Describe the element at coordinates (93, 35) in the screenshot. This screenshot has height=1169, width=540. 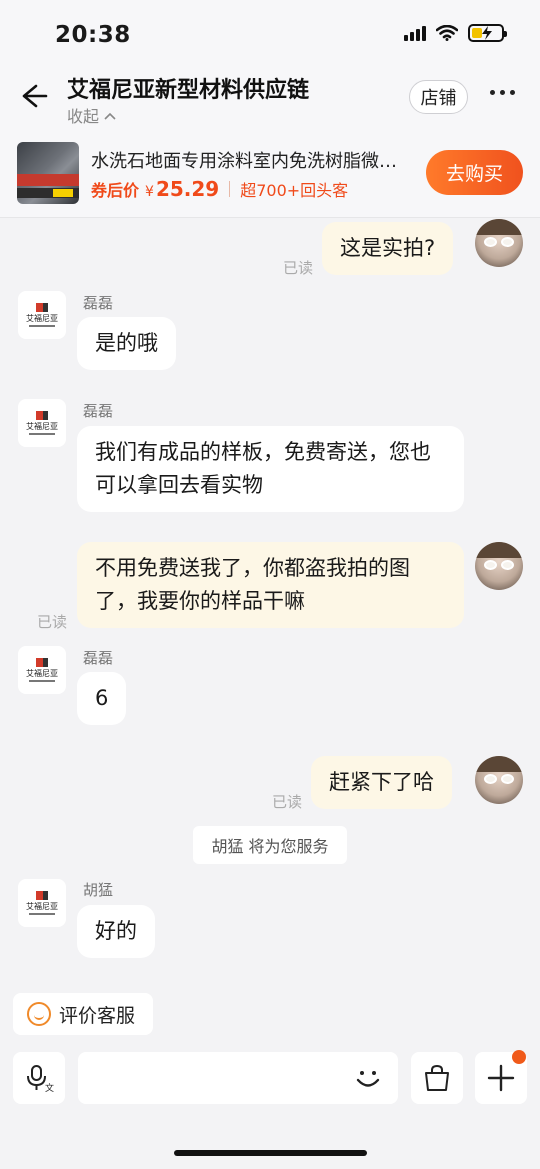
I see `status-time: 20:38` at that location.